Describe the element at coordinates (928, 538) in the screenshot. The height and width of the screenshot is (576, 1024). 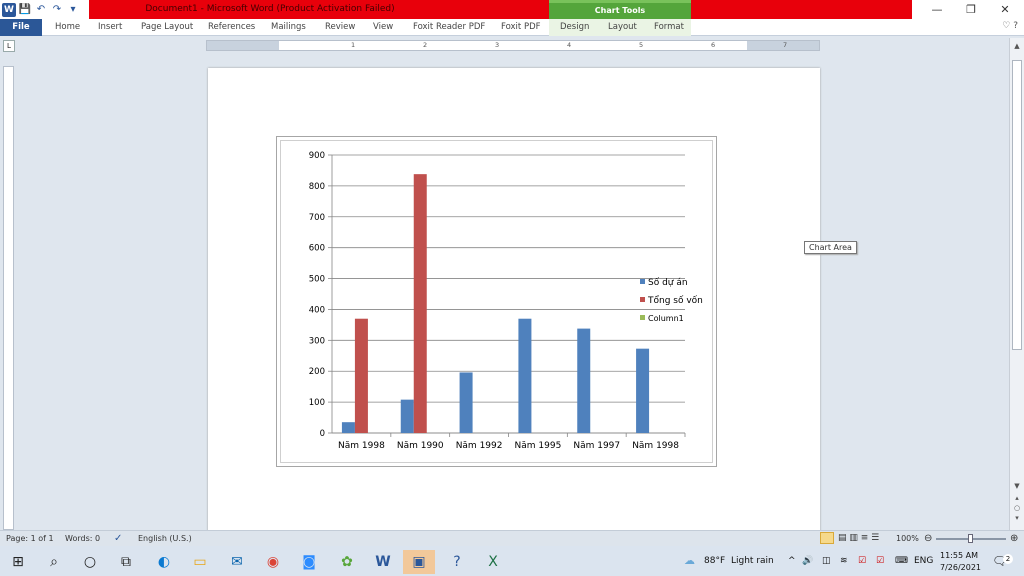
I see `zoom-out-icon: ⊖` at that location.